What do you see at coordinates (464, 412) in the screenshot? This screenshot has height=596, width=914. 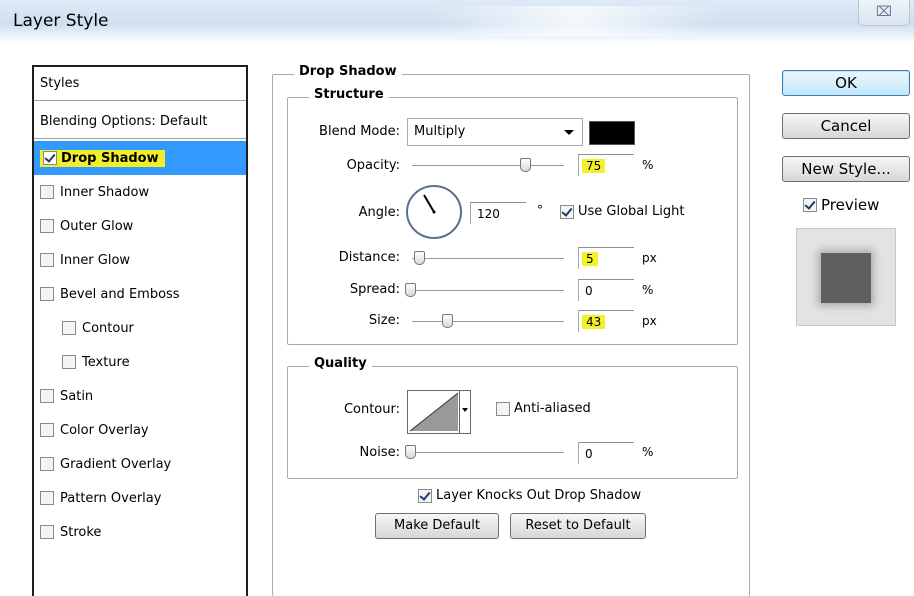 I see `contour-dropdown-arrow` at bounding box center [464, 412].